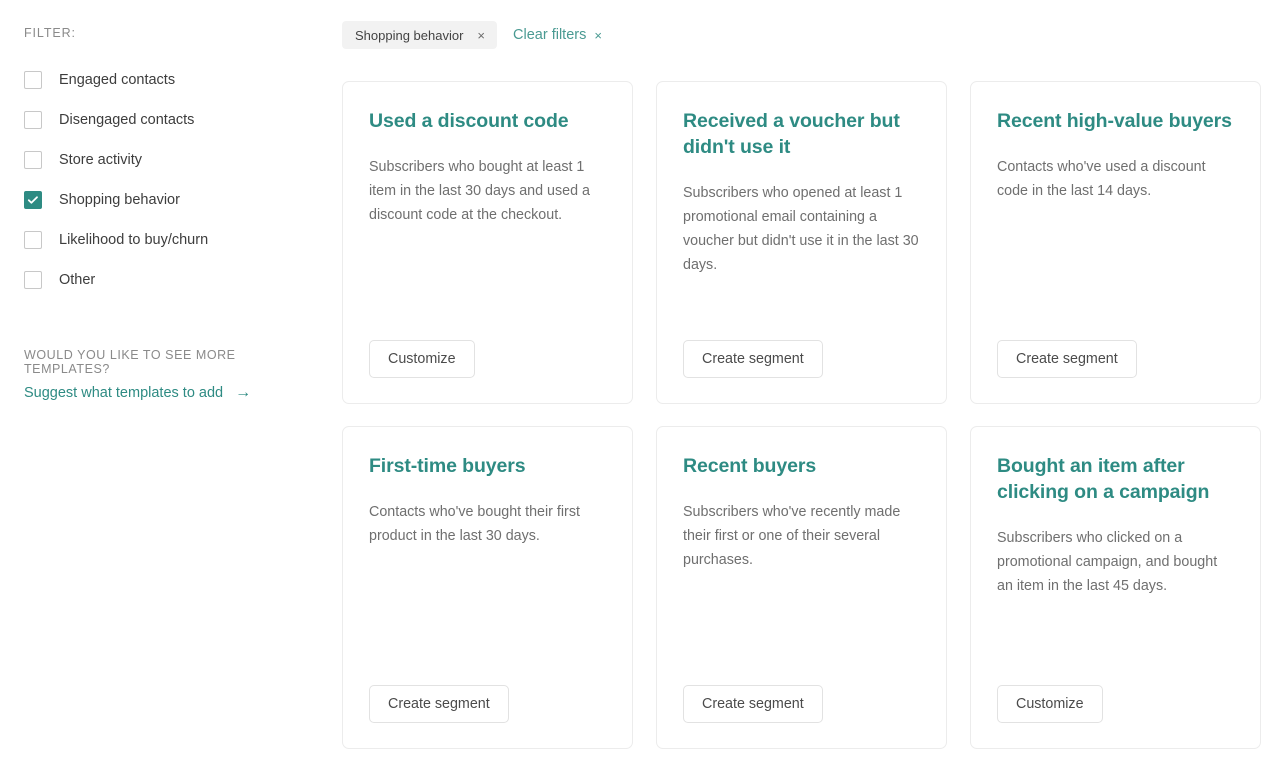  I want to click on filter-item-store-activity: Store activity, so click(171, 160).